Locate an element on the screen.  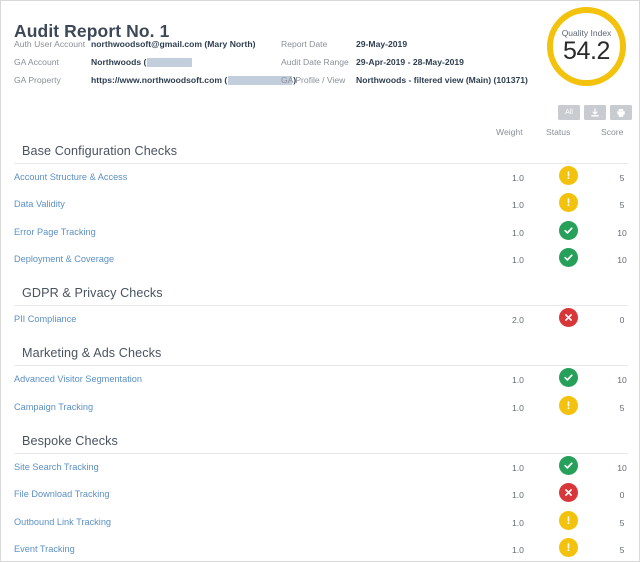
section-title: Base Configuration Checks is located at coordinates (321, 152).